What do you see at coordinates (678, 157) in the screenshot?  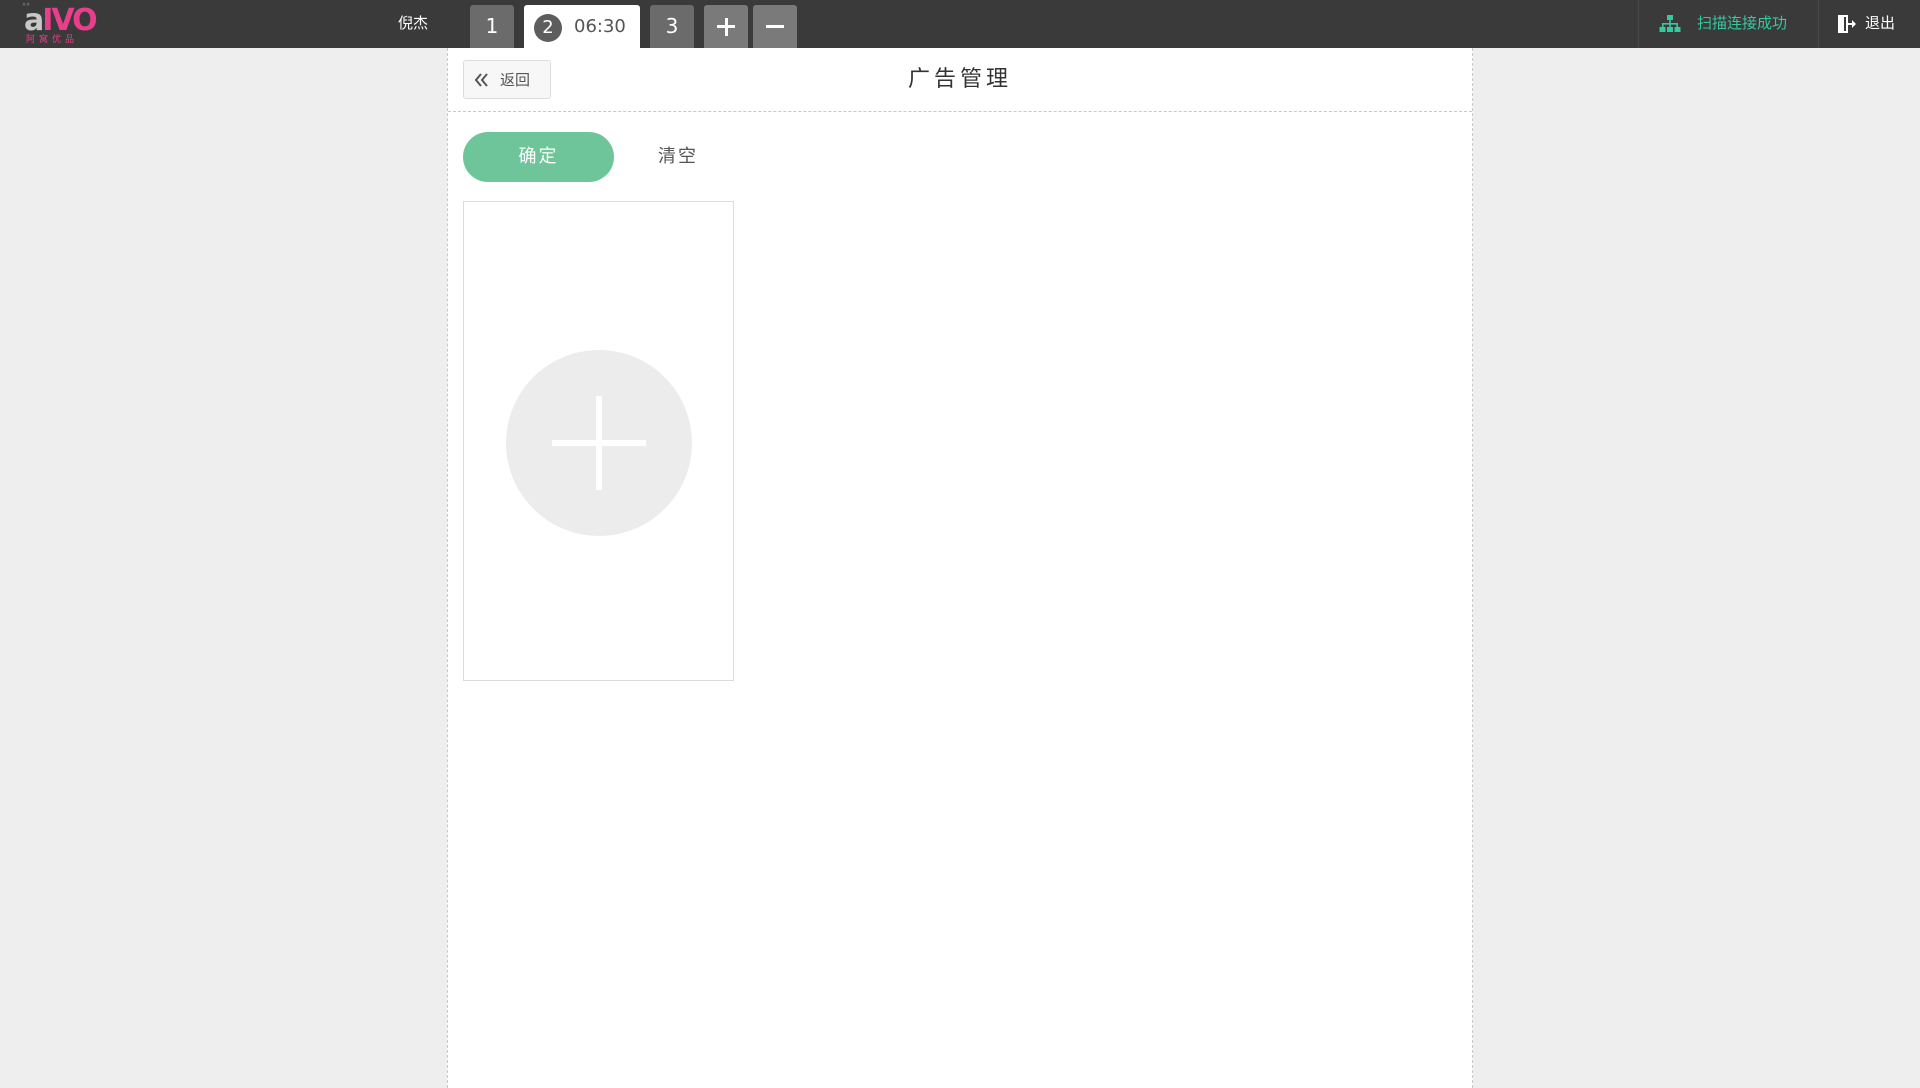 I see `clear-button: 清空` at bounding box center [678, 157].